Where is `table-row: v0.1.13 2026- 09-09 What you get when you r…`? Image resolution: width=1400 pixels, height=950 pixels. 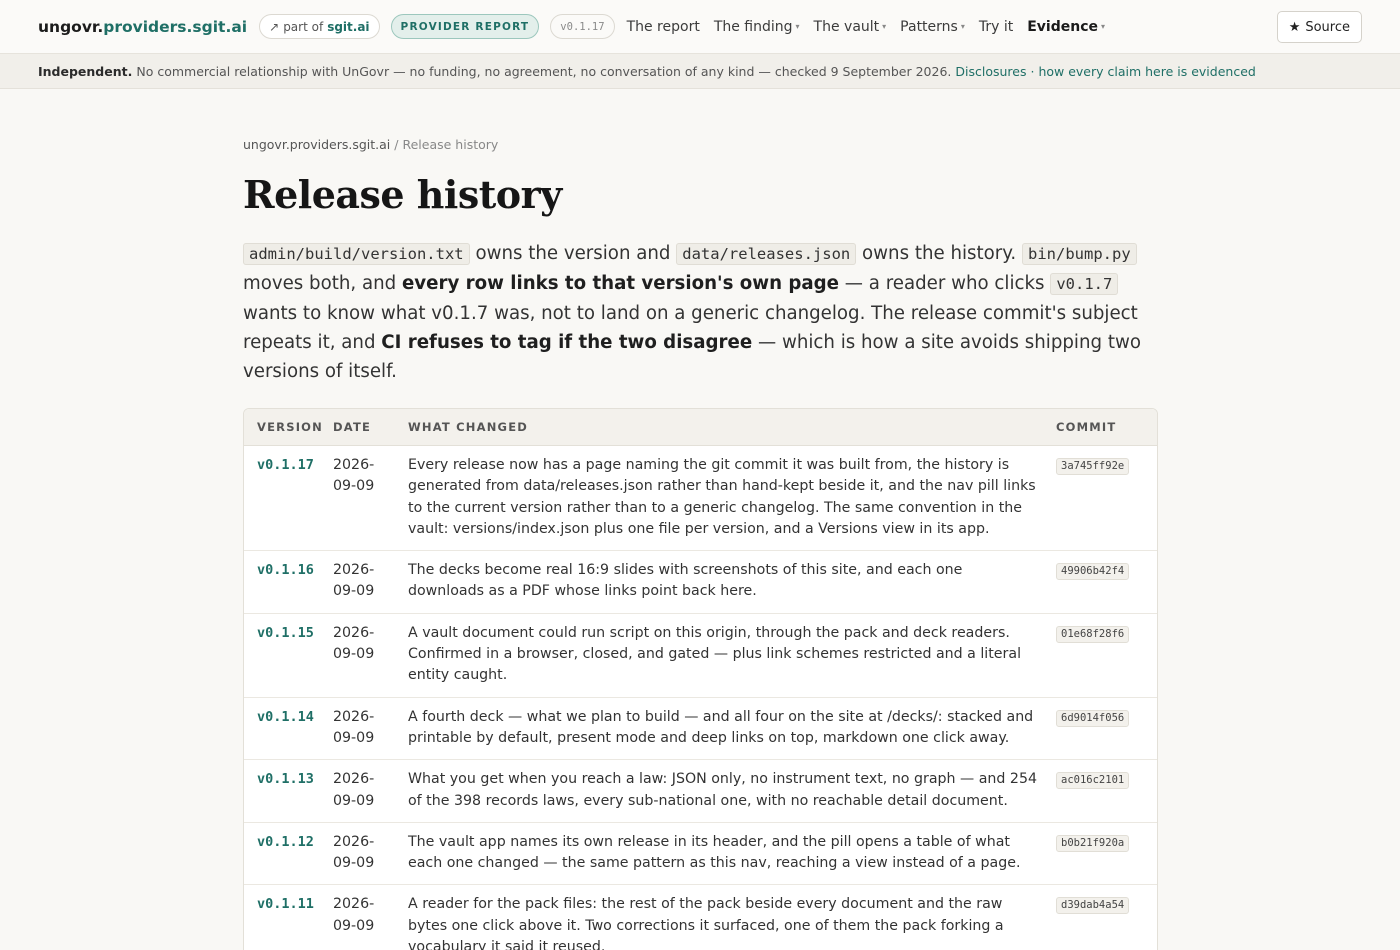
table-row: v0.1.13 2026- 09-09 What you get when you r… is located at coordinates (700, 791).